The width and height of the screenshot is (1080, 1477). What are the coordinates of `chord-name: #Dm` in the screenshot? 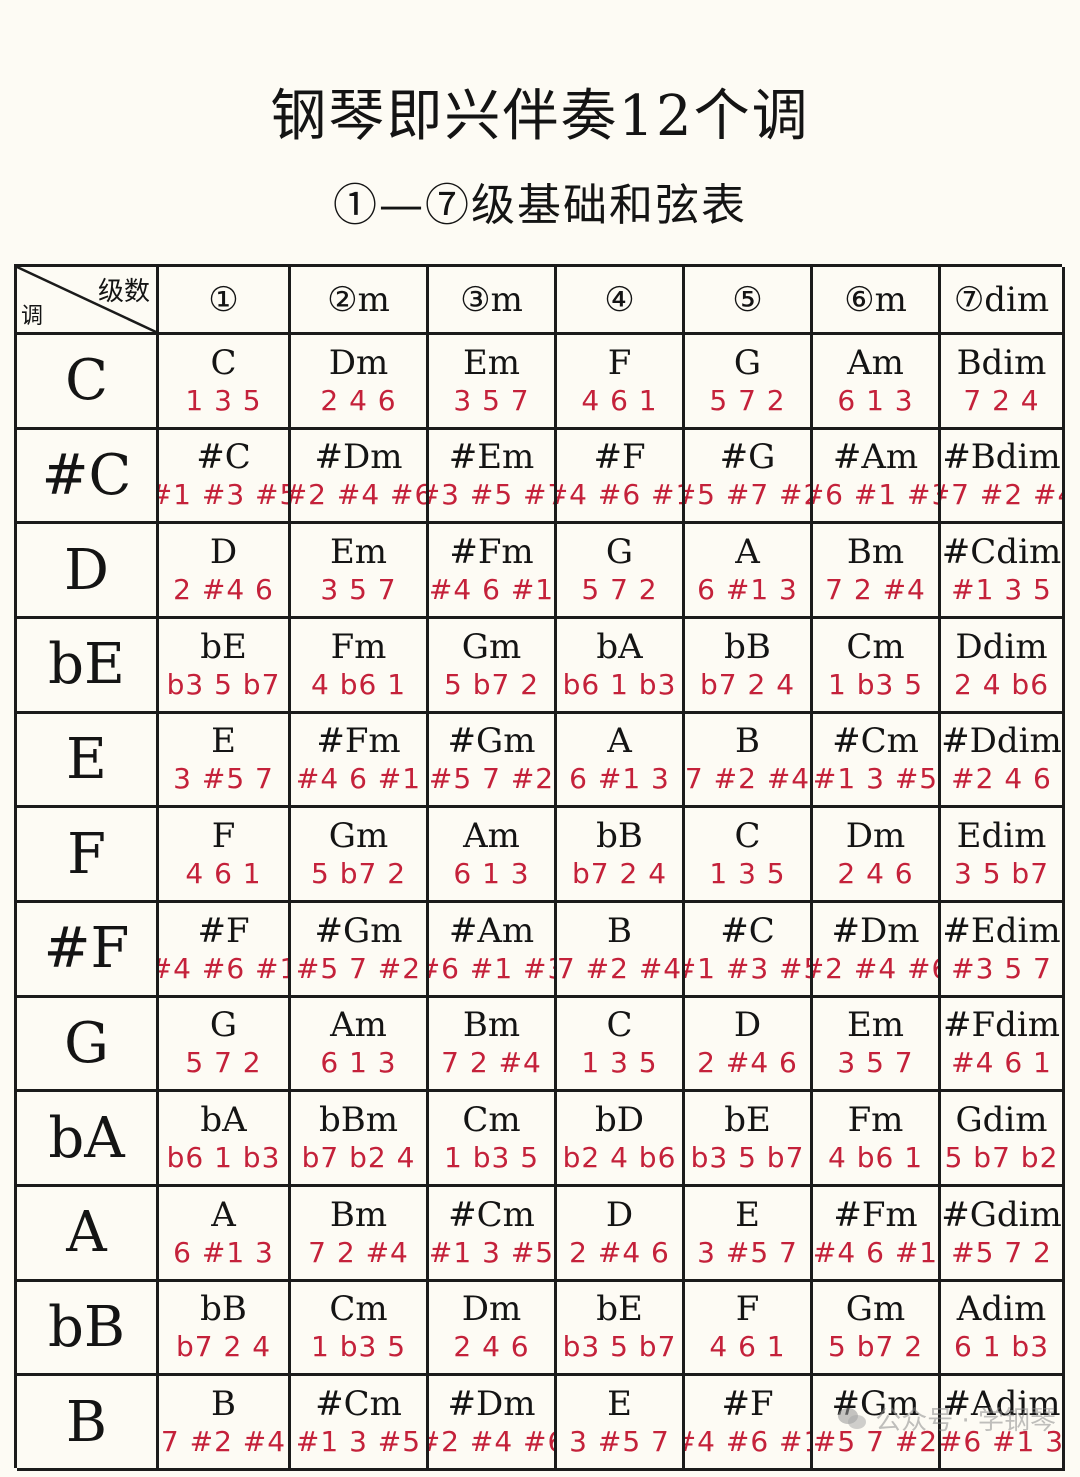 It's located at (358, 457).